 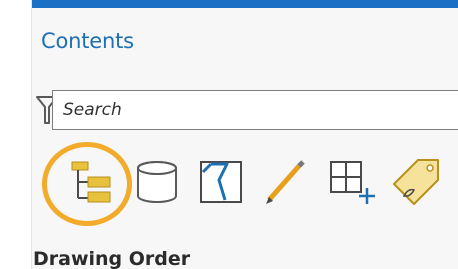 What do you see at coordinates (255, 110) in the screenshot?
I see `search-input` at bounding box center [255, 110].